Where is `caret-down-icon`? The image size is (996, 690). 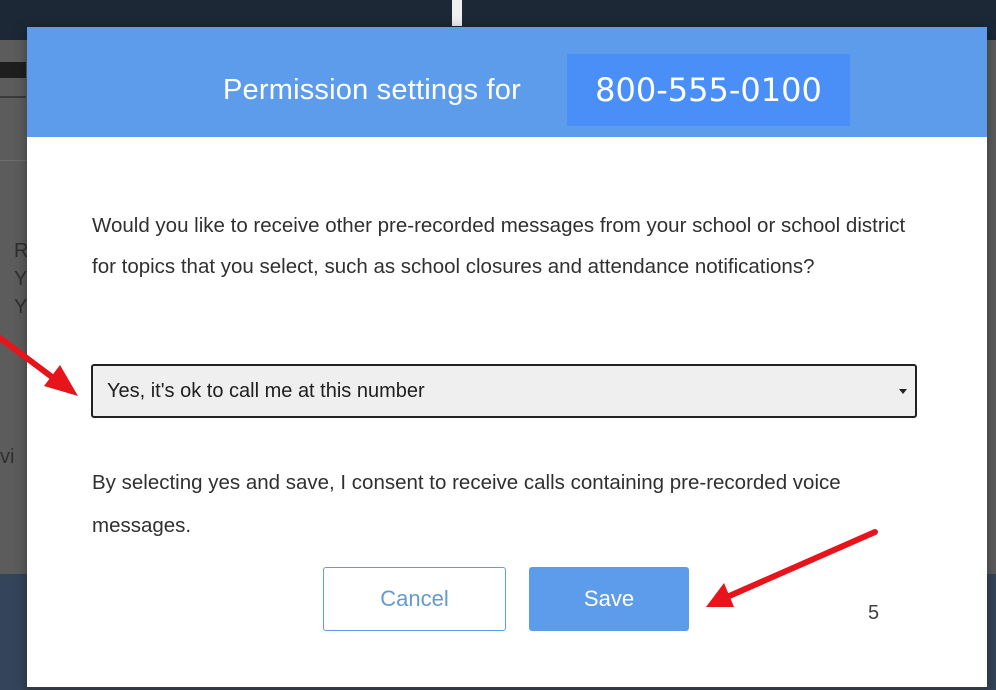
caret-down-icon is located at coordinates (903, 391).